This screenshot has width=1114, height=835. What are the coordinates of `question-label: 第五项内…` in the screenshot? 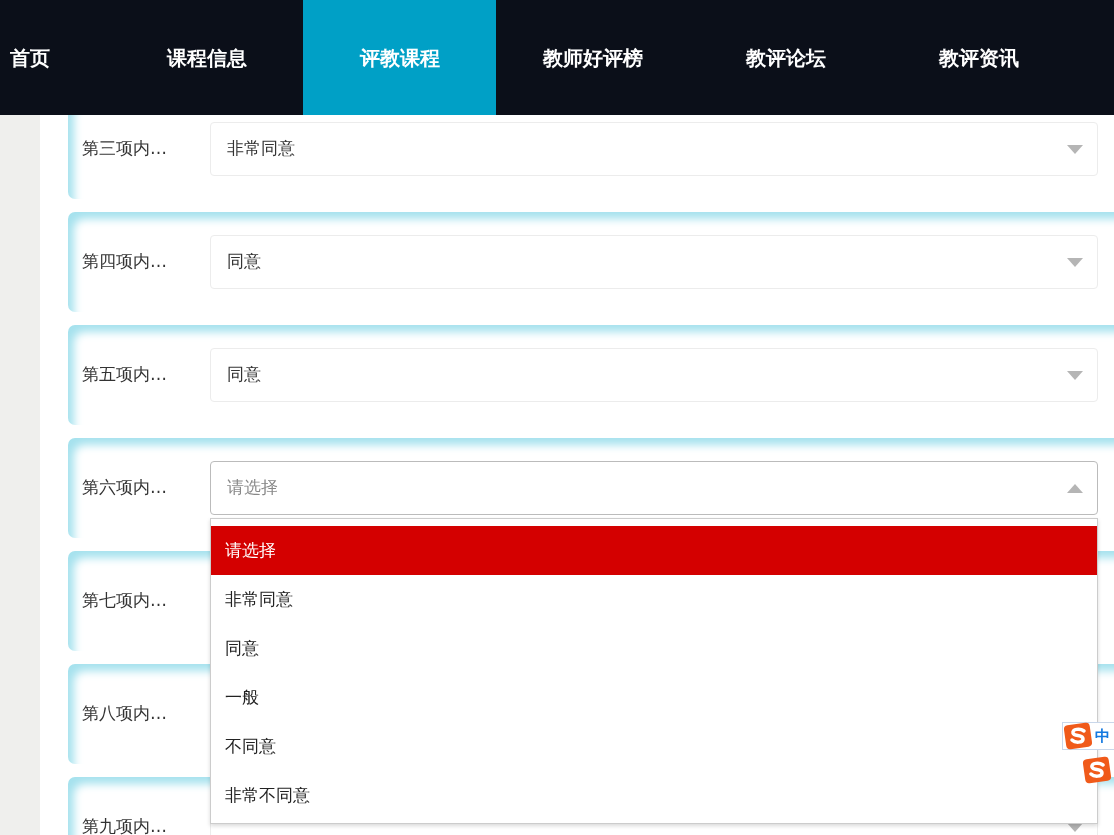 It's located at (125, 375).